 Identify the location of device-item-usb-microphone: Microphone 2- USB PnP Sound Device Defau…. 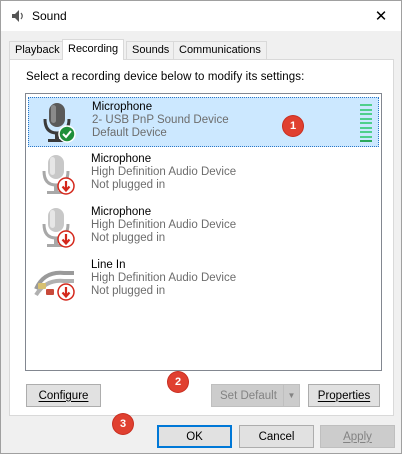
(203, 122).